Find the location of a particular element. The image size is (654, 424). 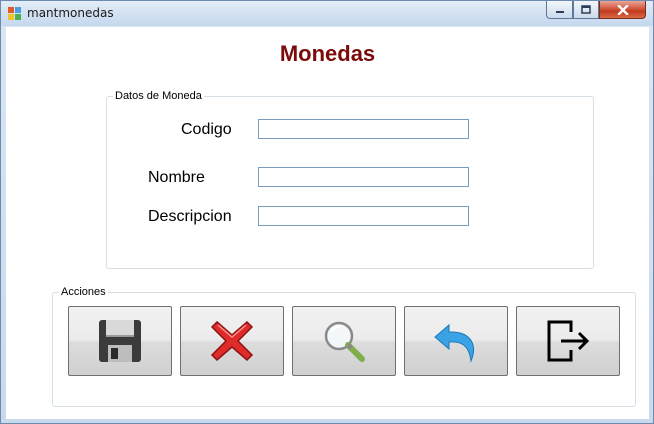

undo-arrow-icon is located at coordinates (454, 343).